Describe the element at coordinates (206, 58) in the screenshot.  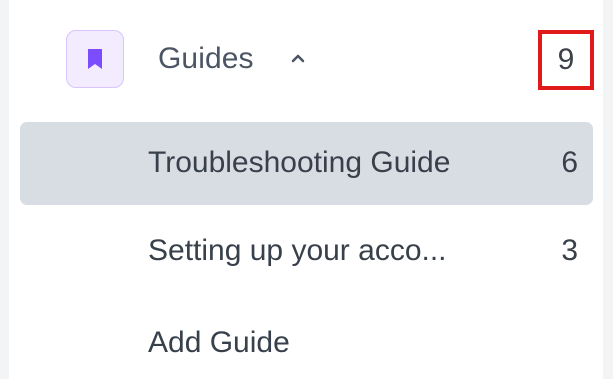
I see `guides-label: Guides` at that location.